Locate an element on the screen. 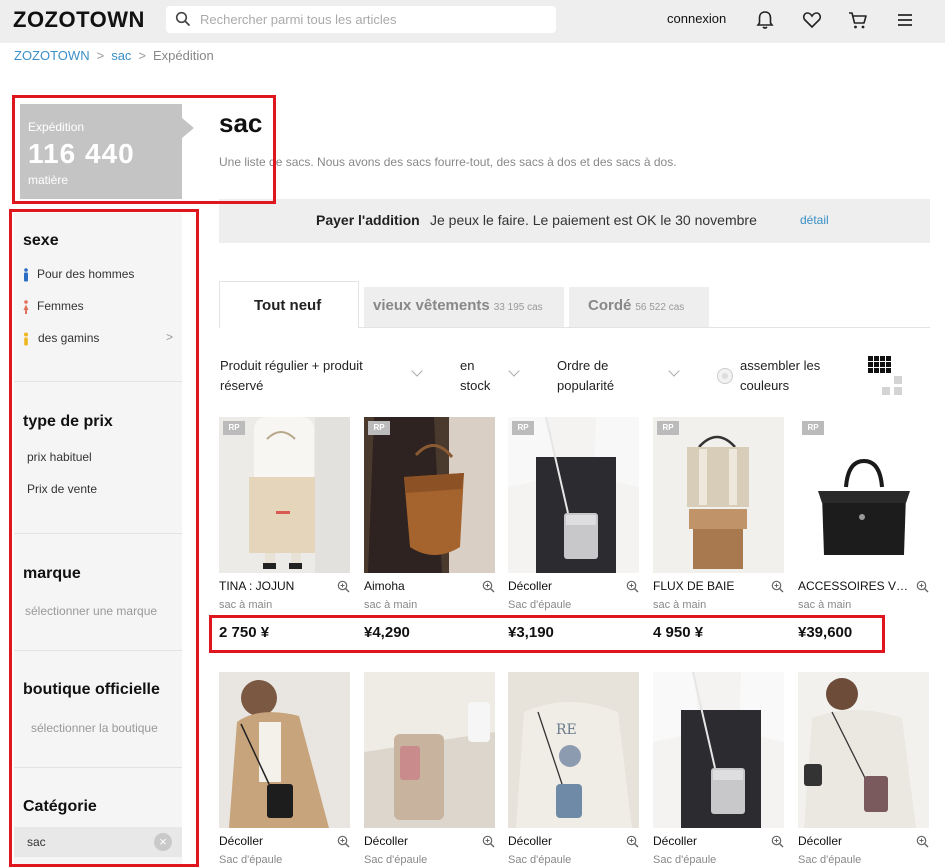  tab-used: vieux vêtements 33 195 cas is located at coordinates (464, 307).